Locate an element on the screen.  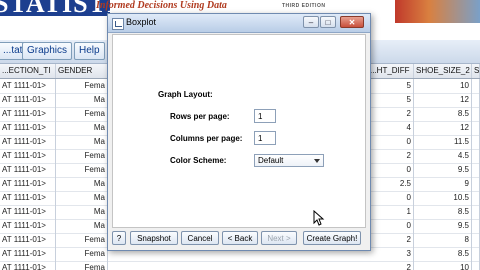
graph-layout-label: Graph Layout: is located at coordinates (185, 94).